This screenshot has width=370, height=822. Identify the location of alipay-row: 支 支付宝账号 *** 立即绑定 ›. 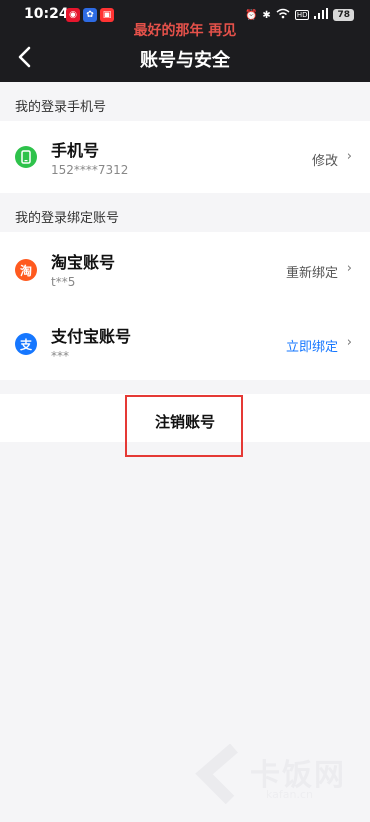
(185, 343).